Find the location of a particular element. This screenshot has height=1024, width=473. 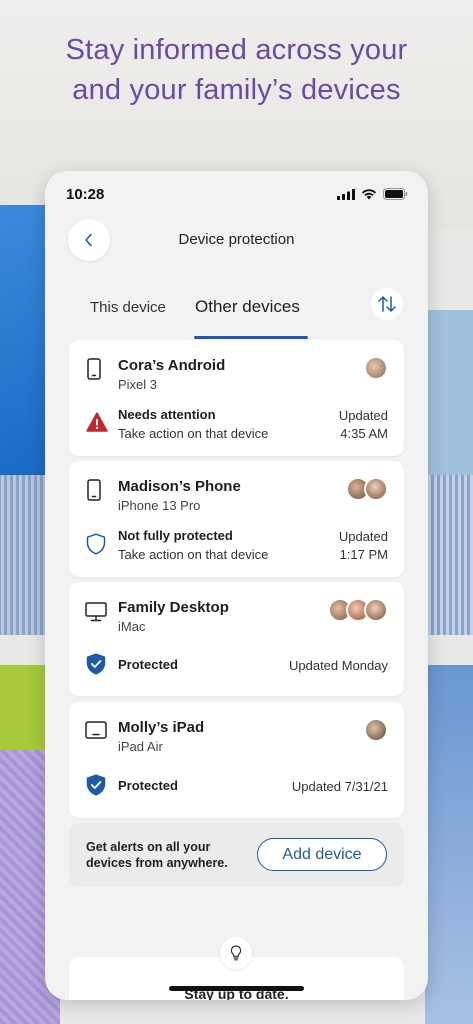

device-model: iPad Air is located at coordinates (140, 746).